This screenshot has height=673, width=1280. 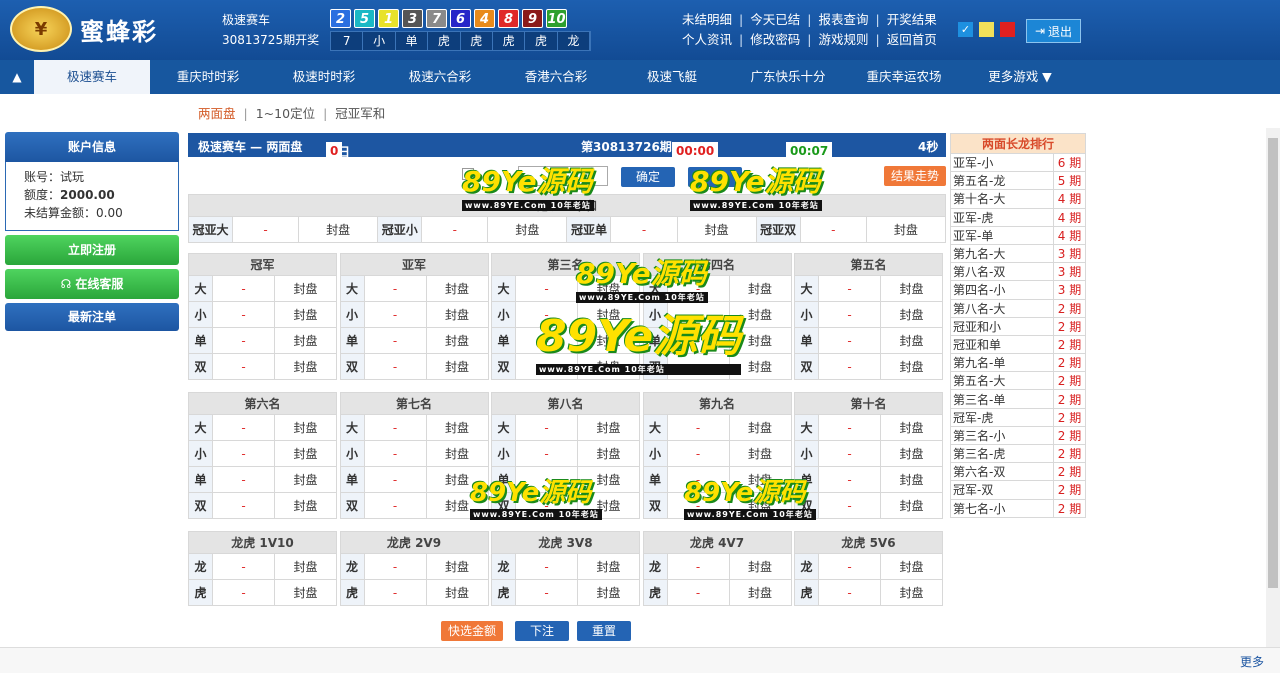 What do you see at coordinates (775, 39) in the screenshot?
I see `top-link: 修改密码` at bounding box center [775, 39].